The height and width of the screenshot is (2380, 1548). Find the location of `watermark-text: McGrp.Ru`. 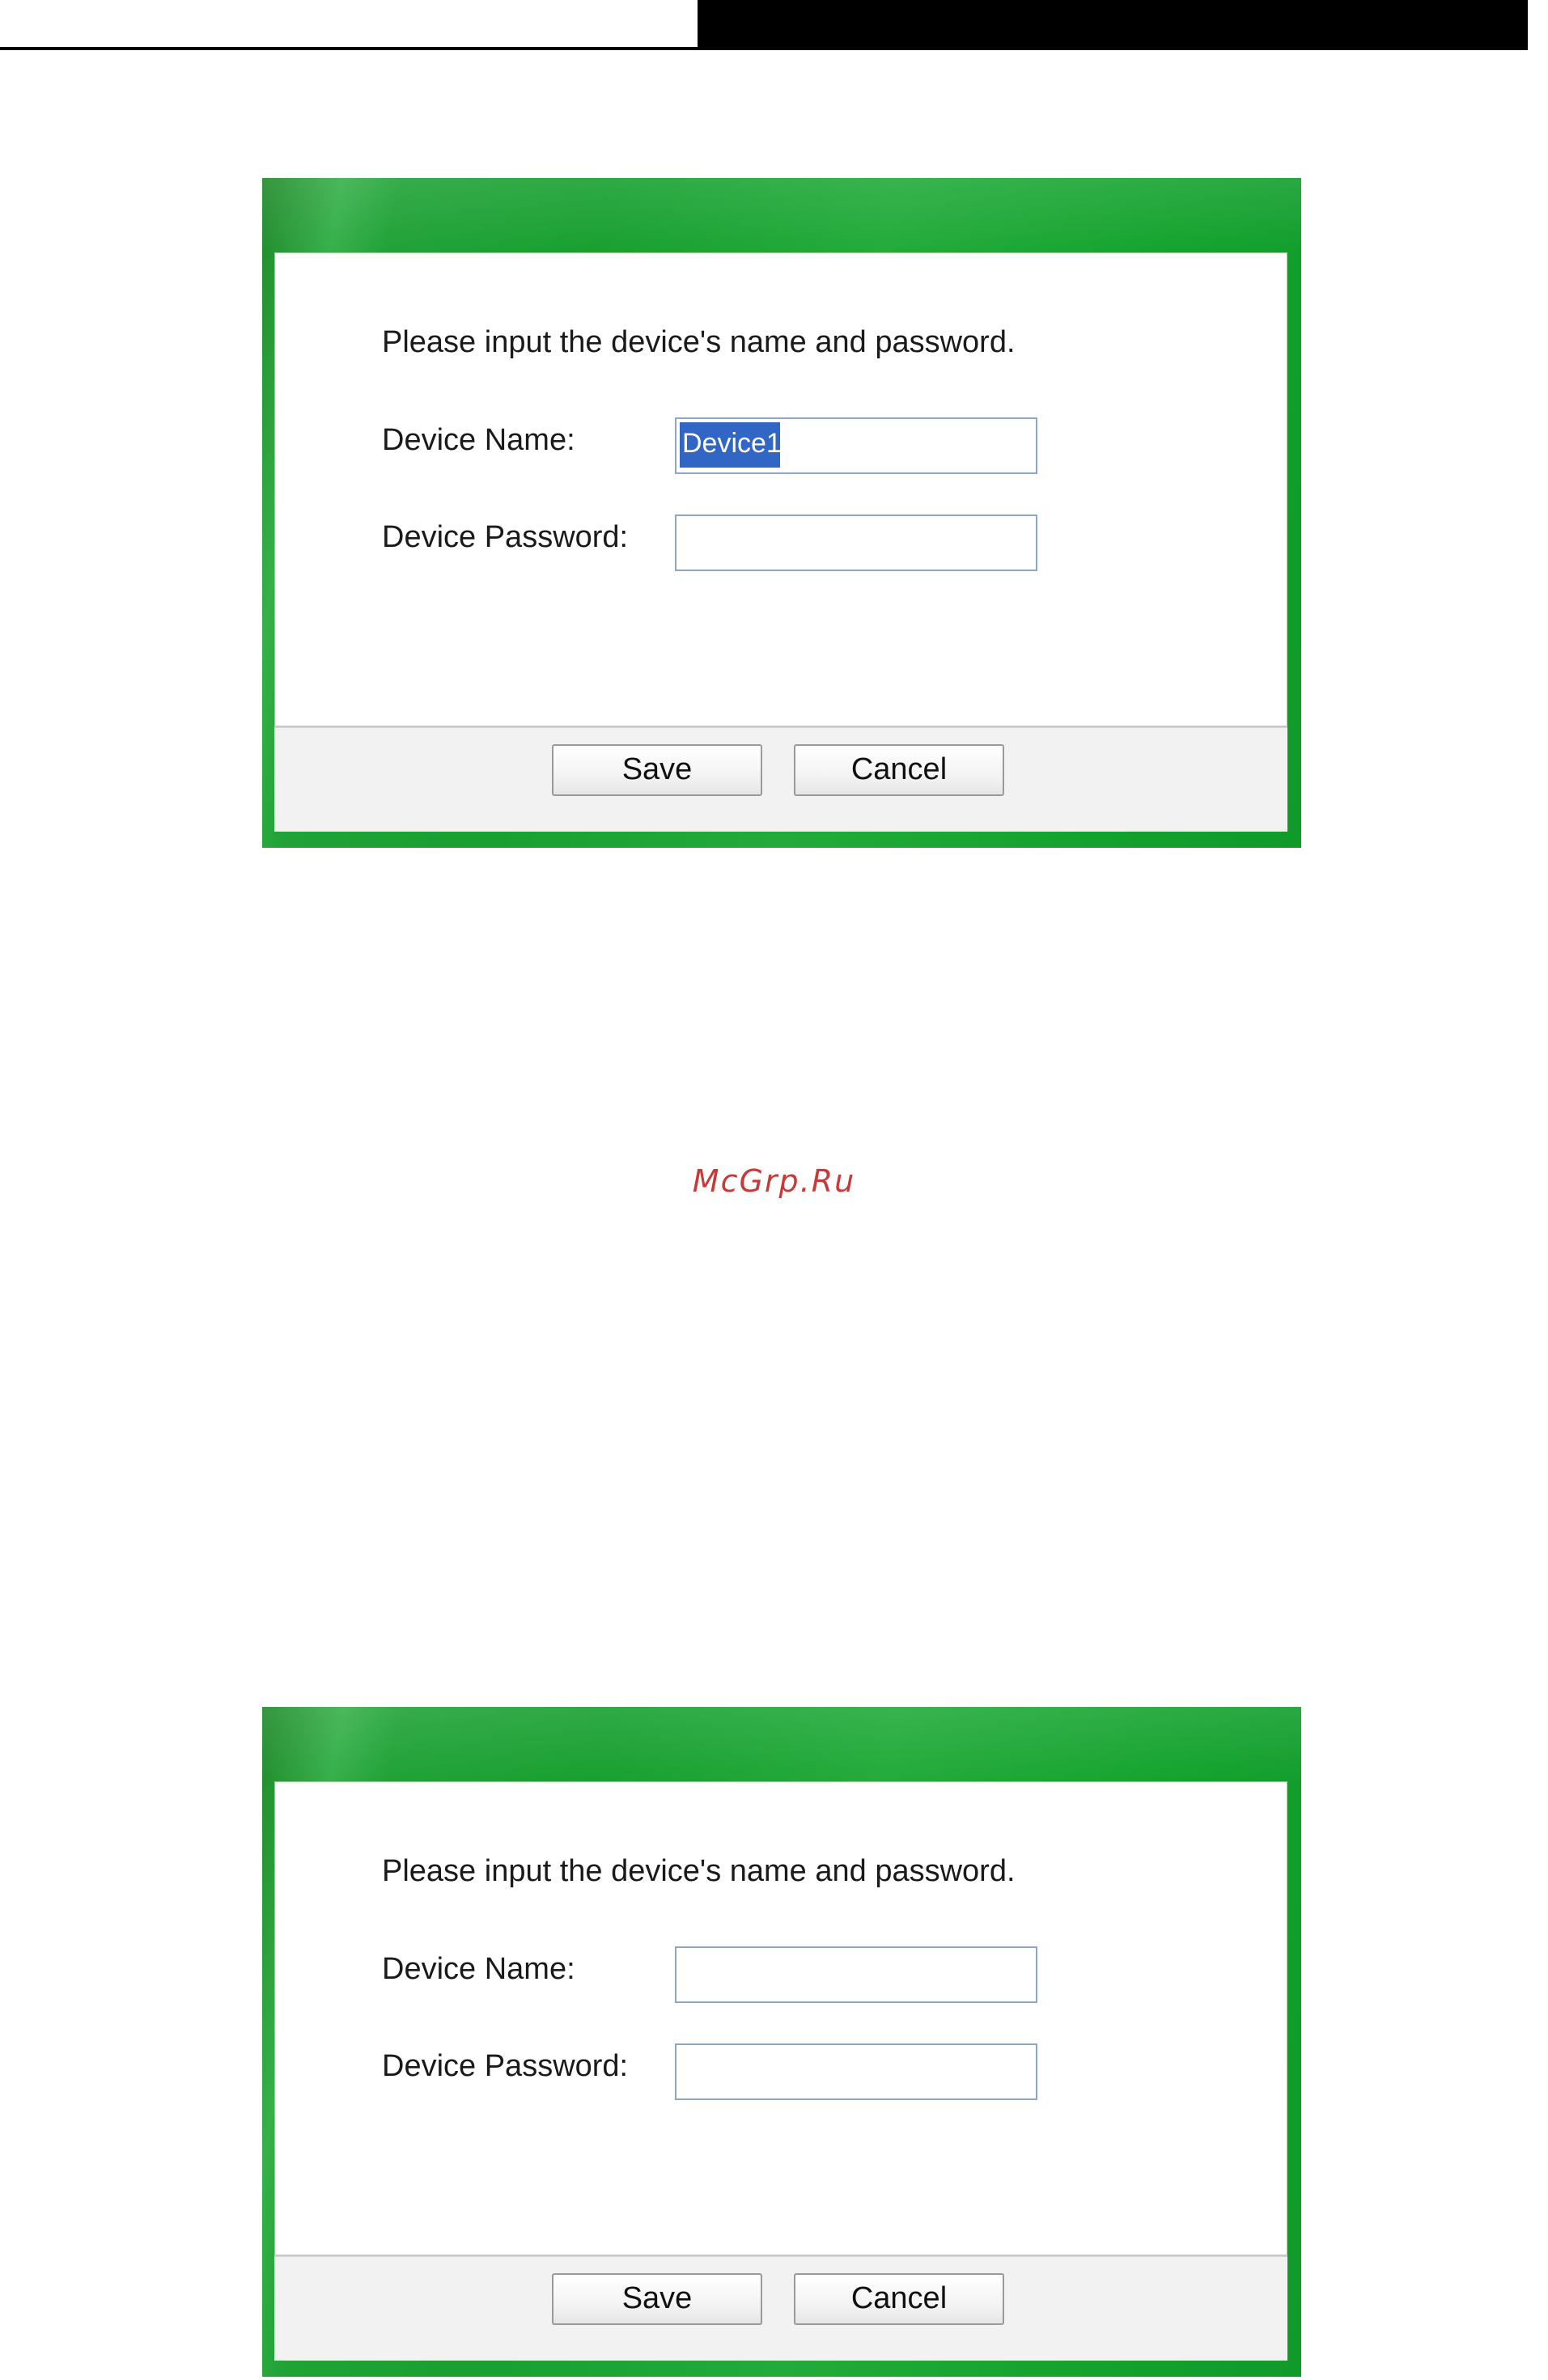

watermark-text: McGrp.Ru is located at coordinates (774, 1181).